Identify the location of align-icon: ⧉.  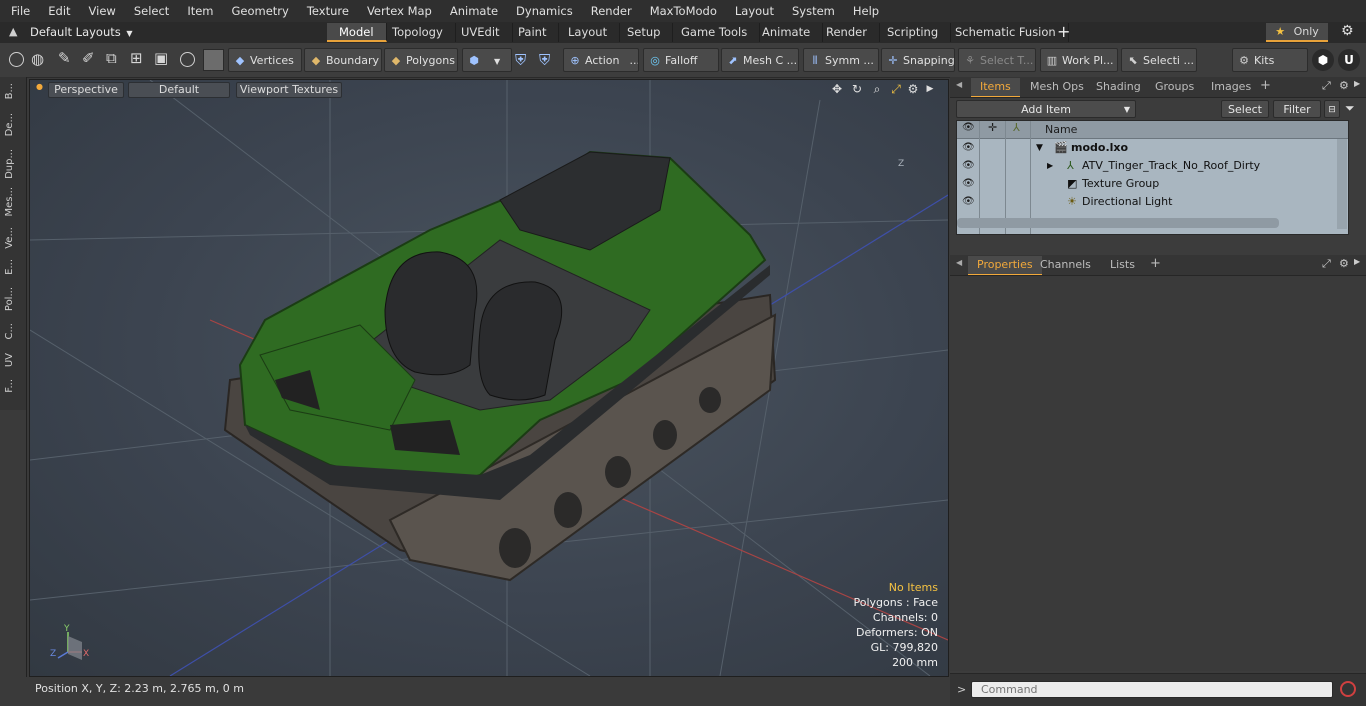
(111, 58).